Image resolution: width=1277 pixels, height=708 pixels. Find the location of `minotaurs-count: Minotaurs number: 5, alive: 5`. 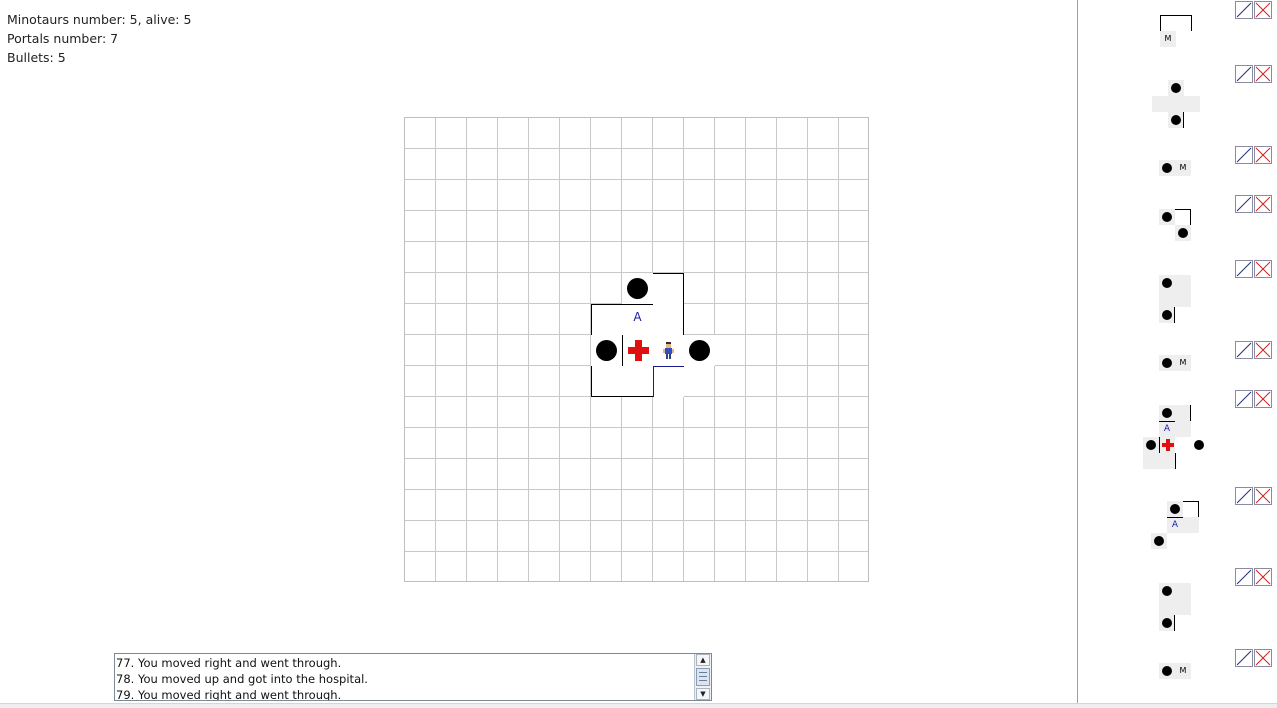

minotaurs-count: Minotaurs number: 5, alive: 5 is located at coordinates (99, 19).